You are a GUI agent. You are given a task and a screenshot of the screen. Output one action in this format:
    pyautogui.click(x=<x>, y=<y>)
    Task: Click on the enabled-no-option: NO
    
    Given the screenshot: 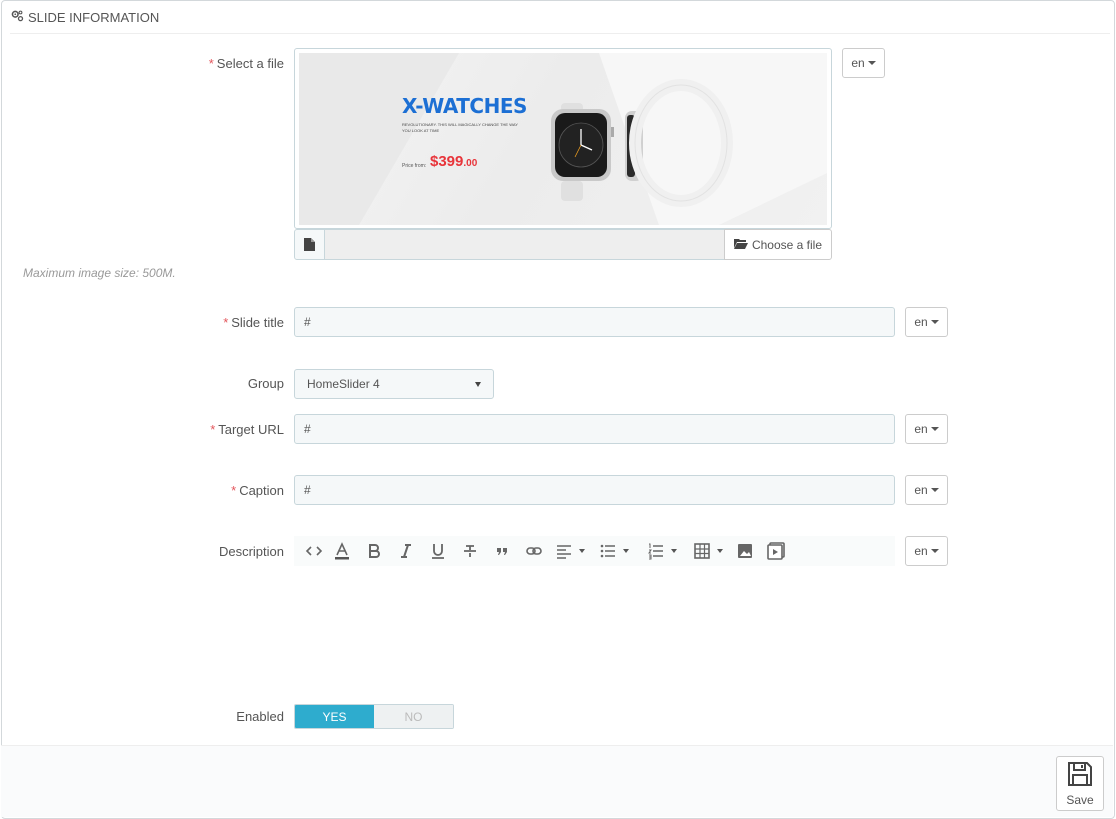 What is the action you would take?
    pyautogui.click(x=413, y=716)
    